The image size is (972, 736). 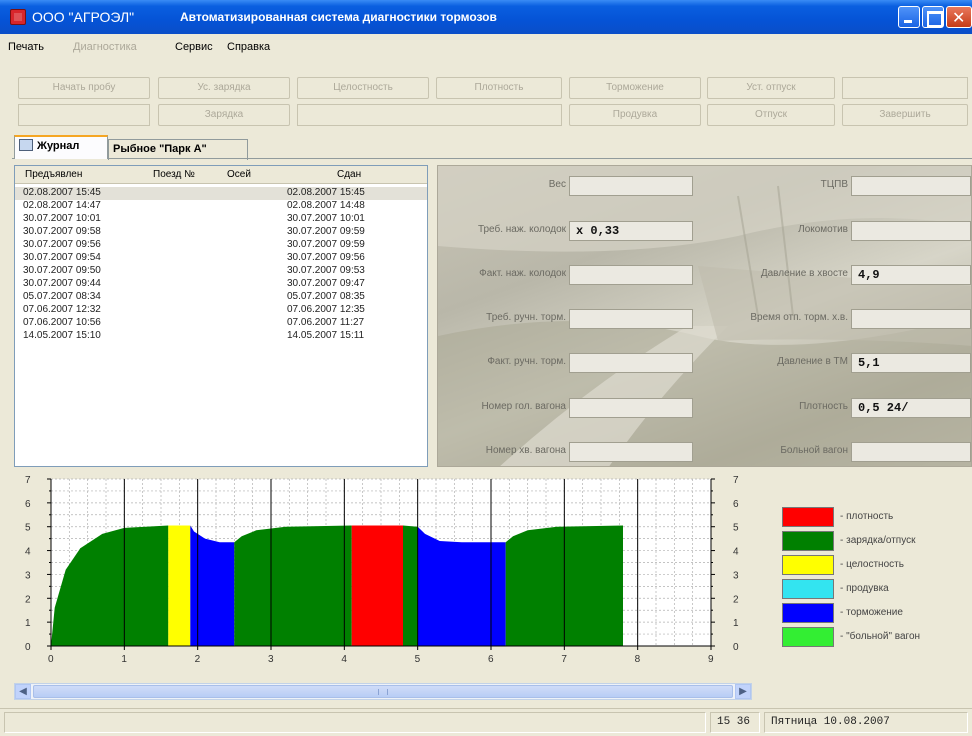 I want to click on field-label: Плотность, so click(x=823, y=406).